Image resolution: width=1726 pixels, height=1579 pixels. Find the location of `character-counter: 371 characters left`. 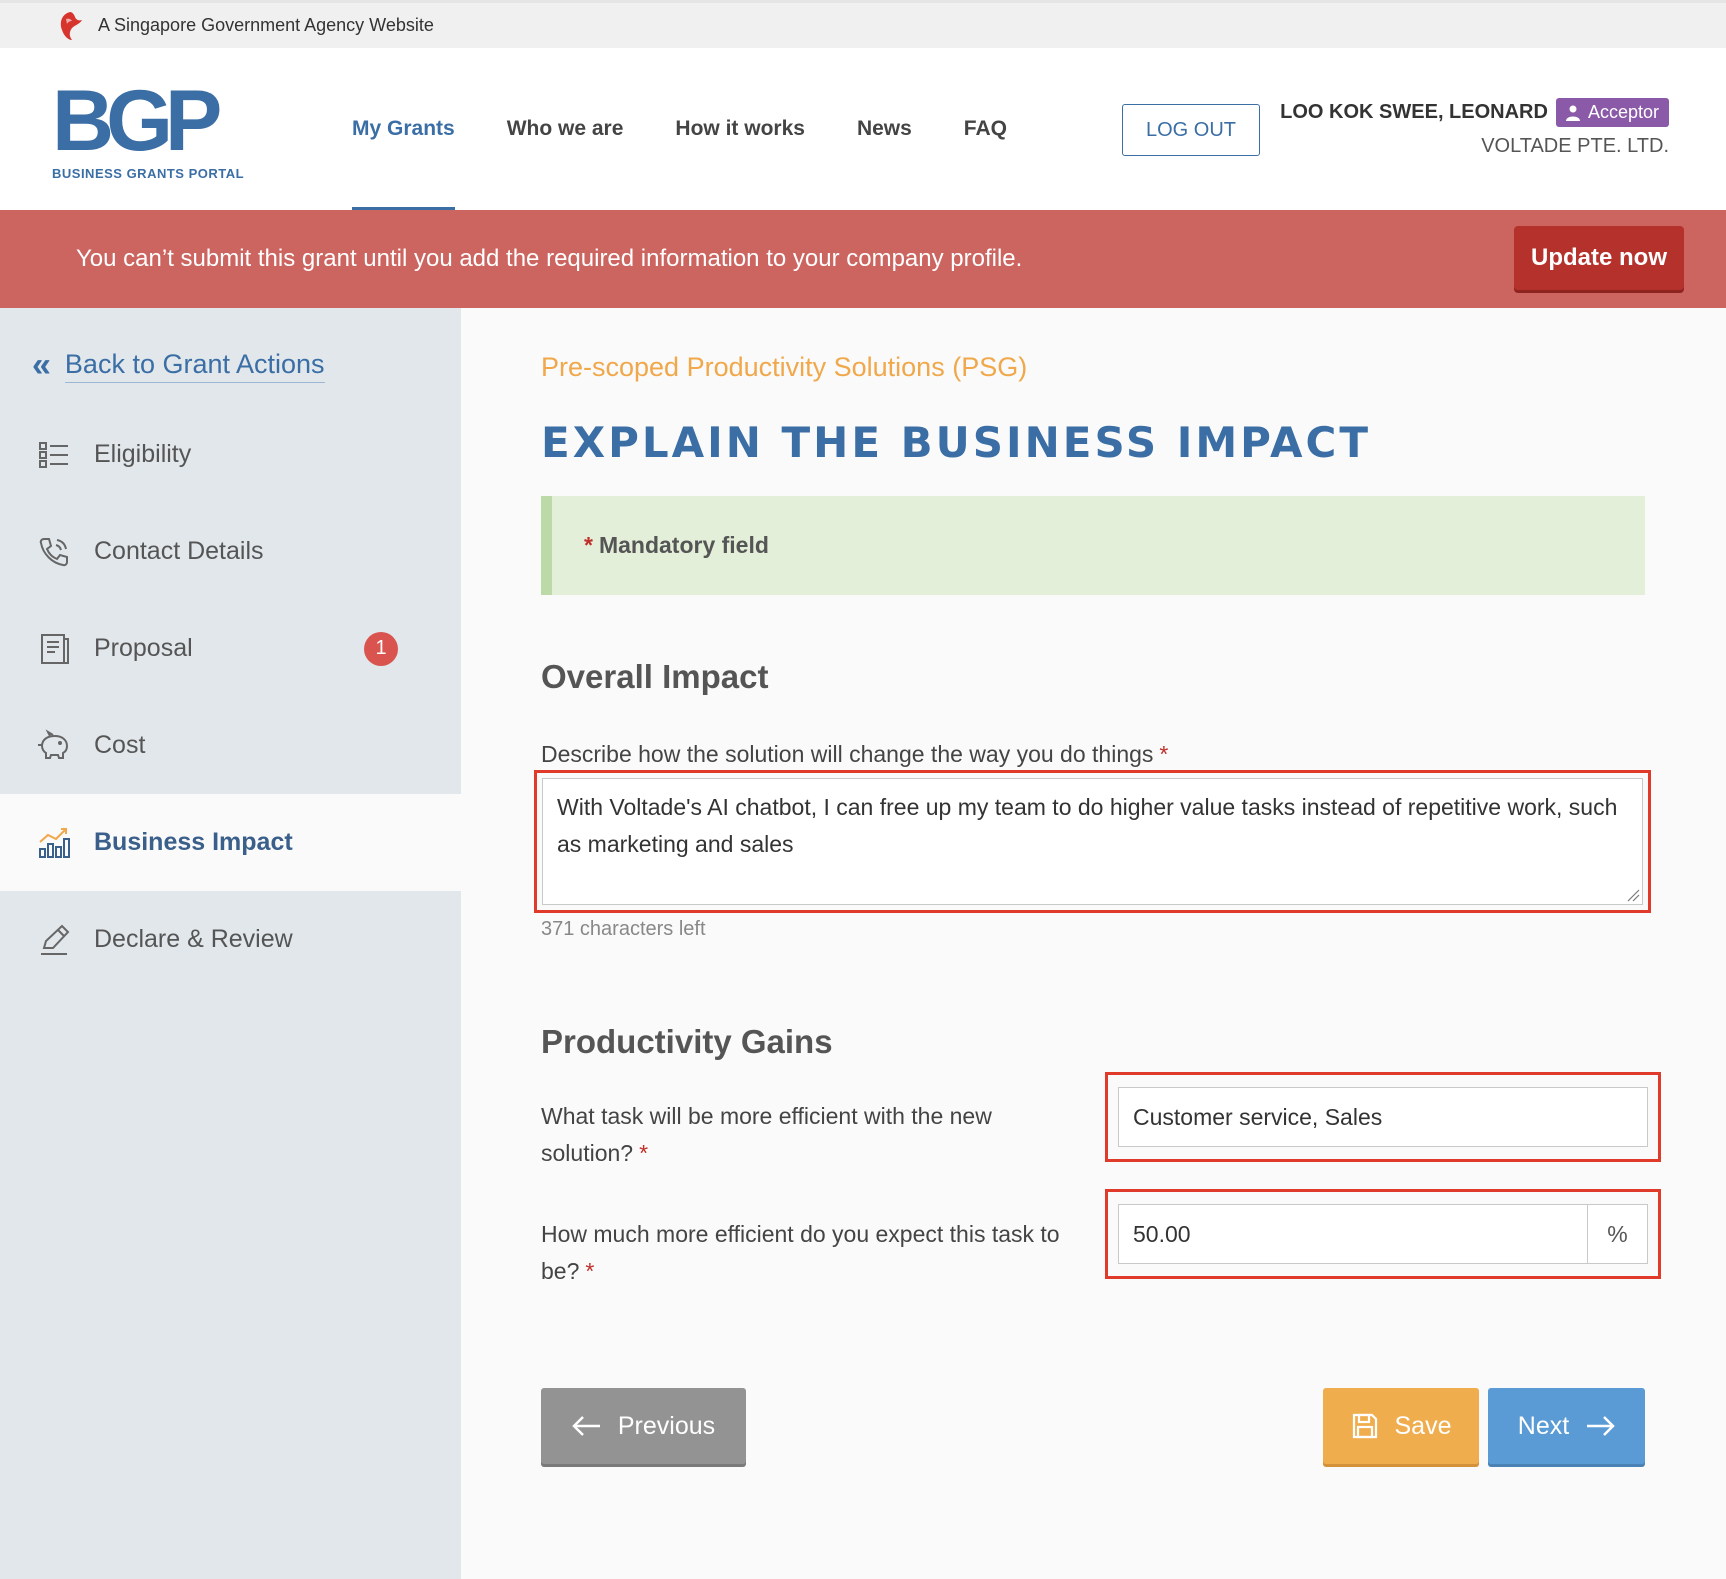

character-counter: 371 characters left is located at coordinates (623, 929).